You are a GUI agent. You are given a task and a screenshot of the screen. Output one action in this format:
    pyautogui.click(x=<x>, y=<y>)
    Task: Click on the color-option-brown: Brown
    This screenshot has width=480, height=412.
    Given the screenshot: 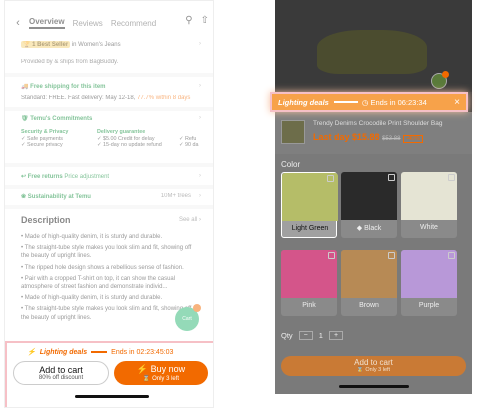 What is the action you would take?
    pyautogui.click(x=369, y=283)
    